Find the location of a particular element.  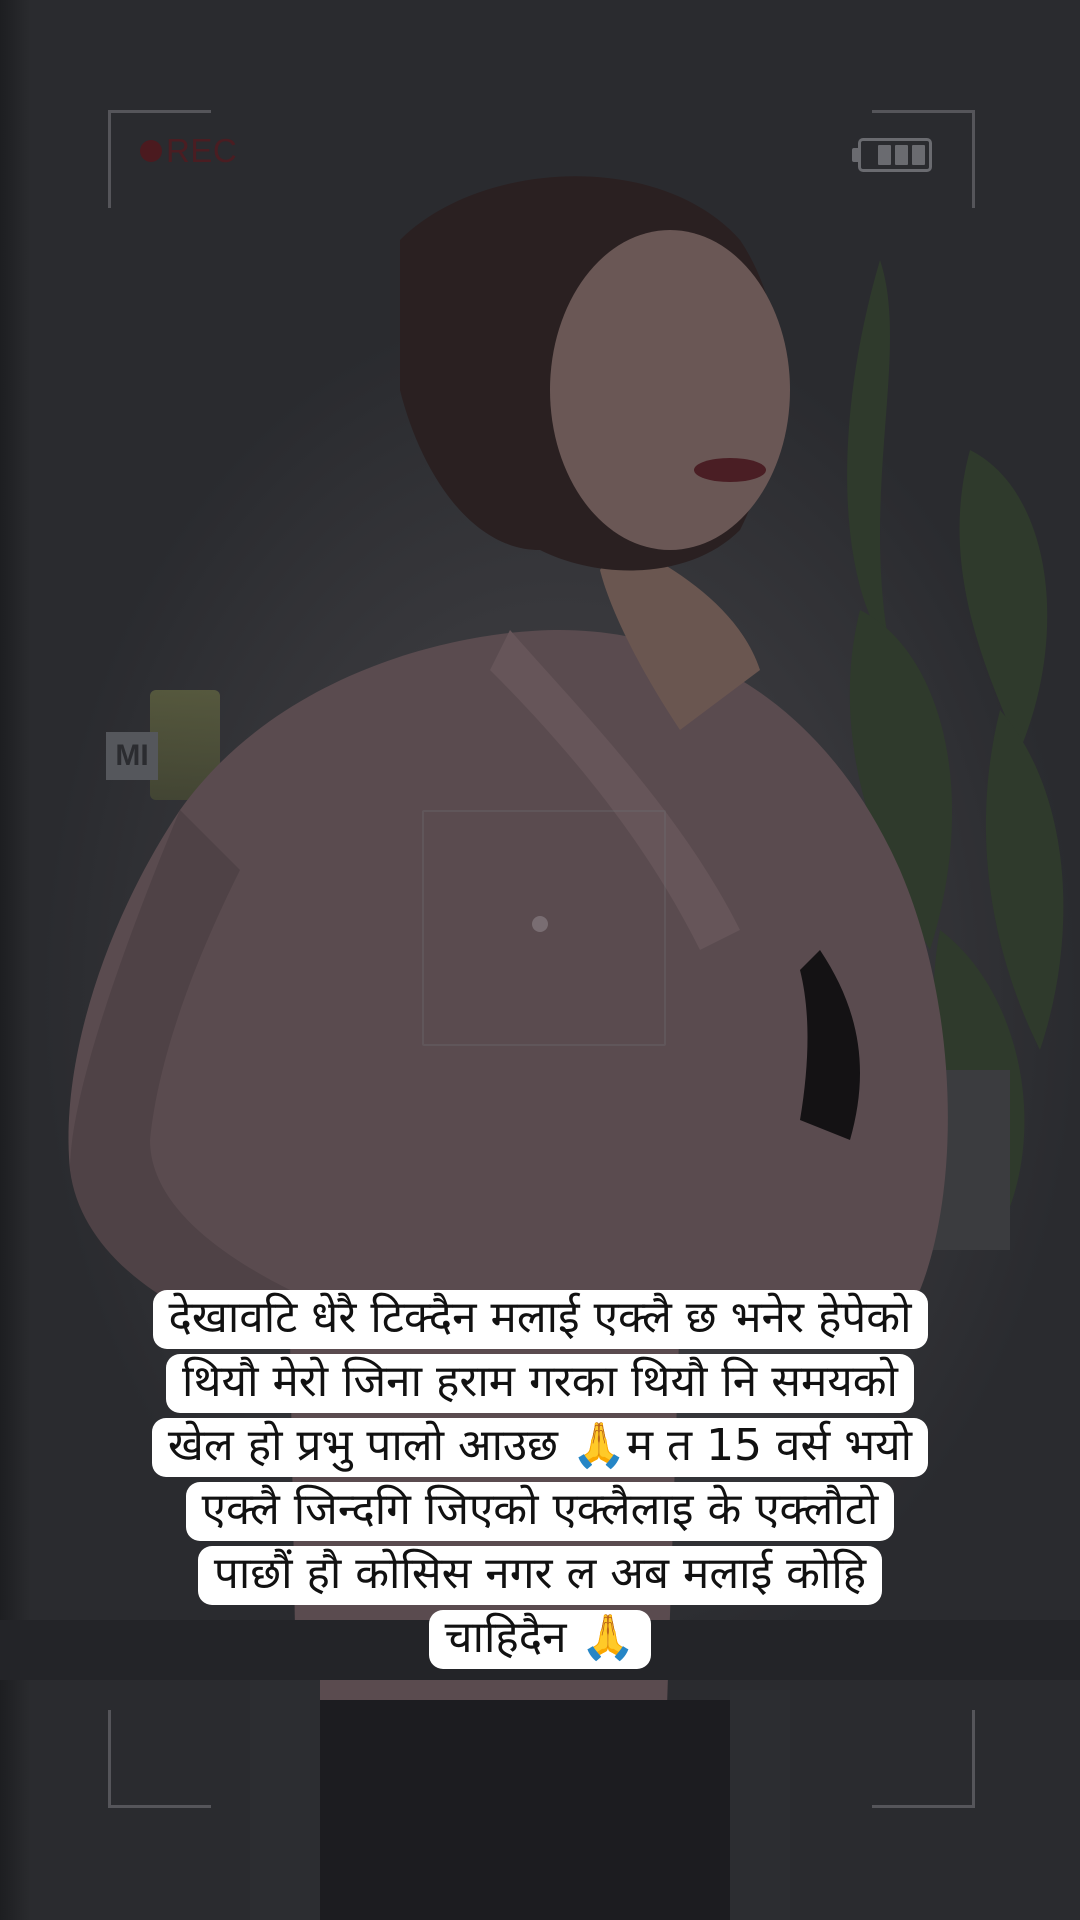

battery-body is located at coordinates (895, 155).